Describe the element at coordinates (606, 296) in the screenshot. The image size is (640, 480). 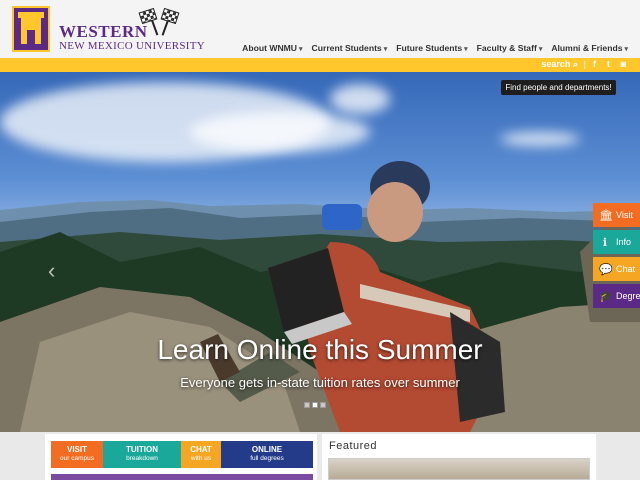
I see `graduation-cap-icon: 🎓` at that location.